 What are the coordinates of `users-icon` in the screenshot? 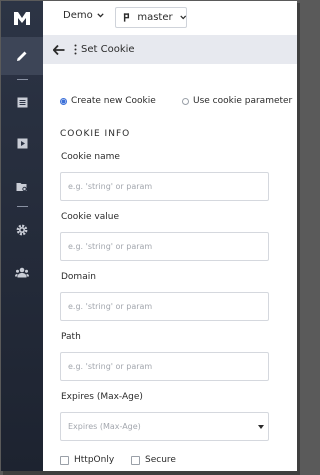 It's located at (22, 272).